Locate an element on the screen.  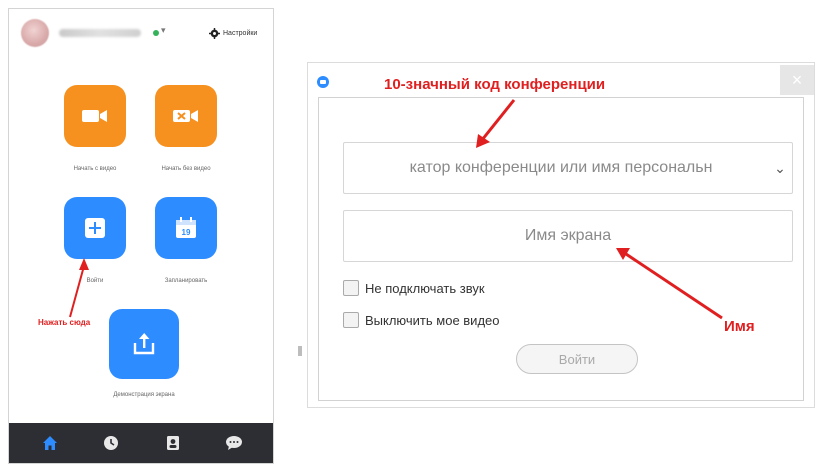
share-screen-icon is located at coordinates (144, 344).